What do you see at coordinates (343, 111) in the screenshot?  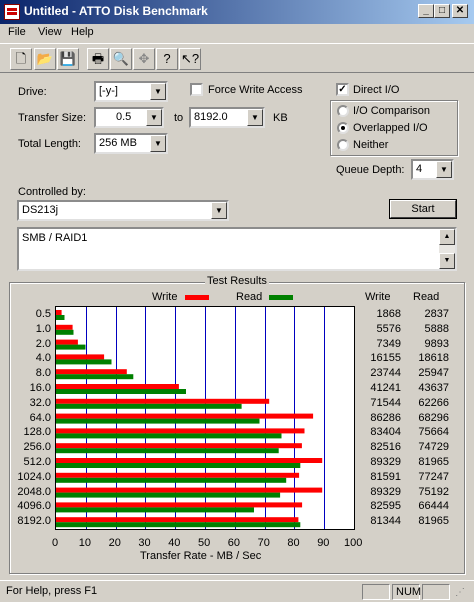 I see `io-comparison-radio` at bounding box center [343, 111].